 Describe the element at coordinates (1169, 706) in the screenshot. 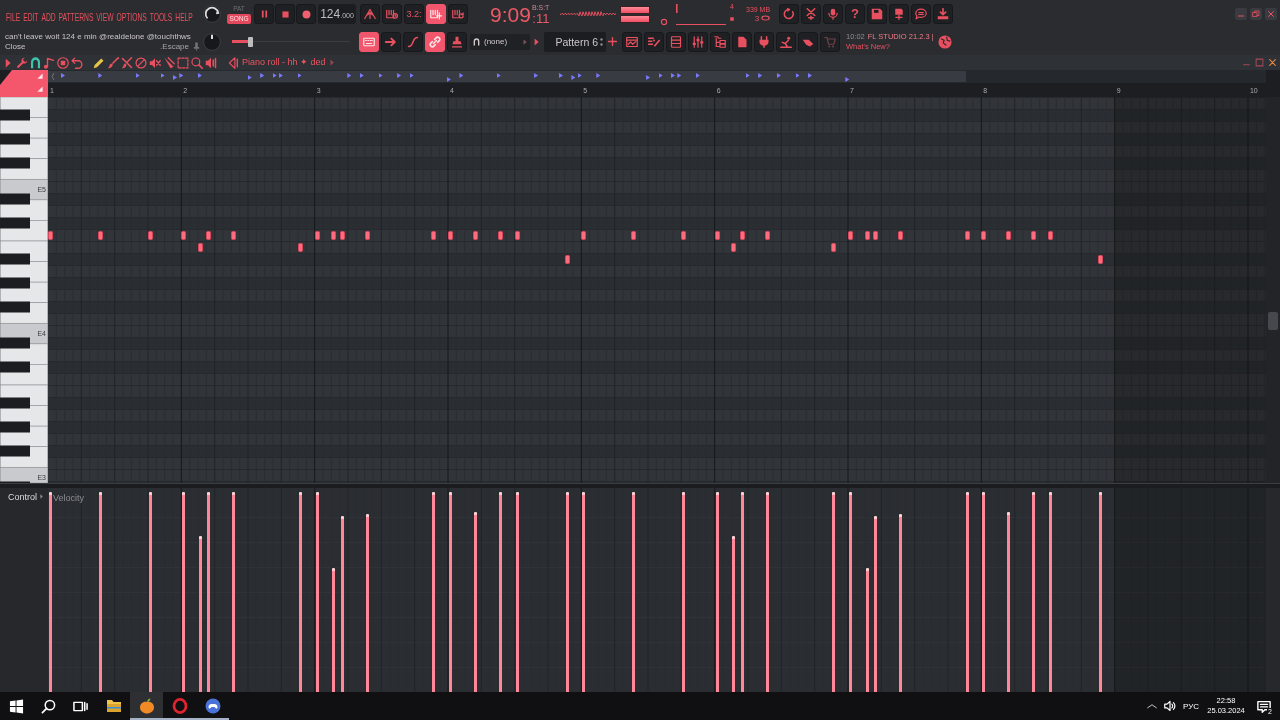

I see `speaker-icon` at that location.